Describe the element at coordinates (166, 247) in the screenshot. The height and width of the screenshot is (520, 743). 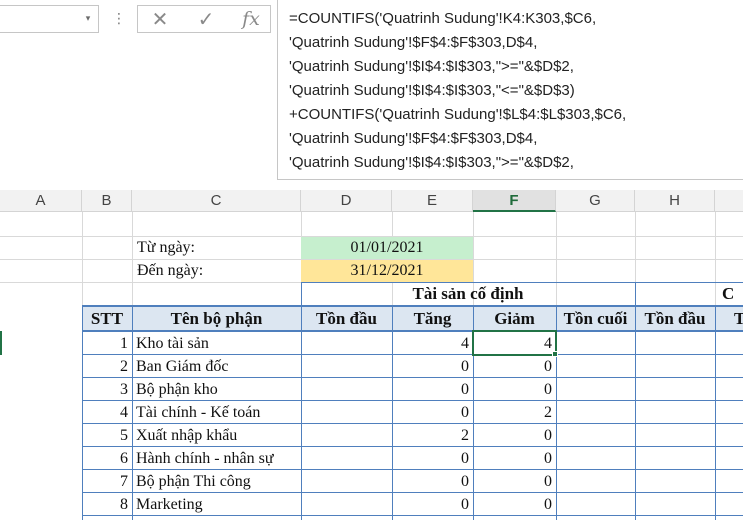
I see `from-date-label: Từ ngày:` at that location.